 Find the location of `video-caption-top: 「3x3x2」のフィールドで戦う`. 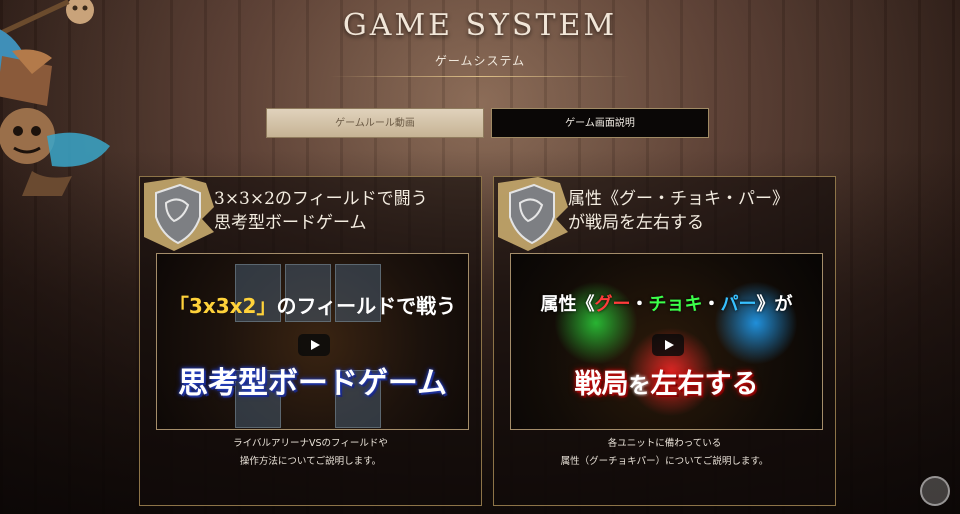

video-caption-top: 「3x3x2」のフィールドで戦う is located at coordinates (312, 304).